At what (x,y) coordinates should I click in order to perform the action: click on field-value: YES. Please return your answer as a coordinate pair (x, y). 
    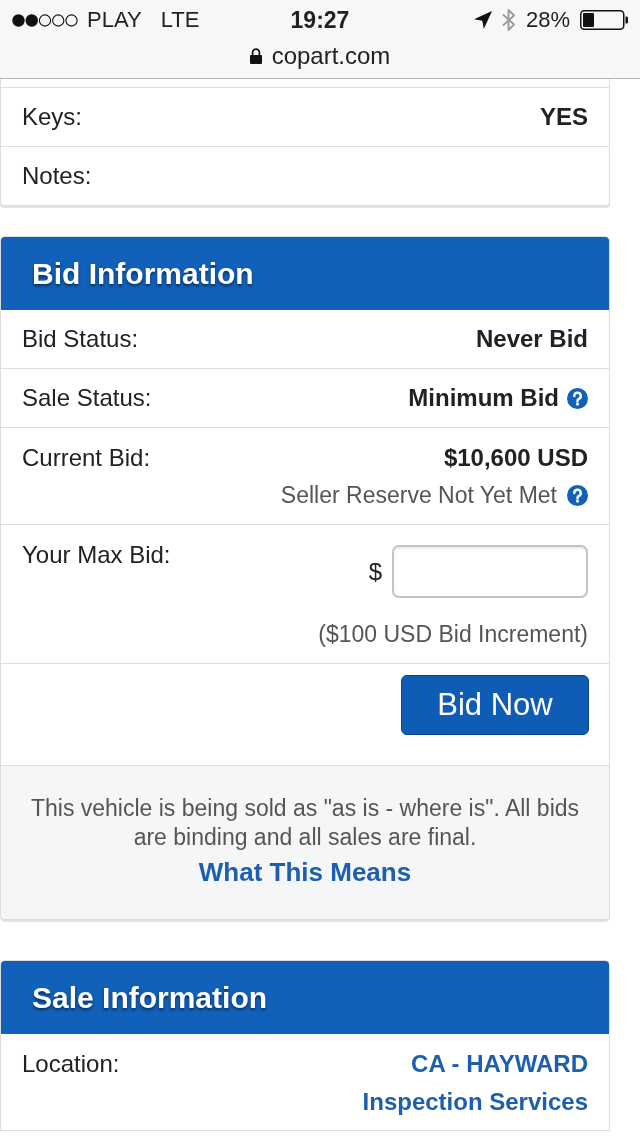
    Looking at the image, I should click on (563, 117).